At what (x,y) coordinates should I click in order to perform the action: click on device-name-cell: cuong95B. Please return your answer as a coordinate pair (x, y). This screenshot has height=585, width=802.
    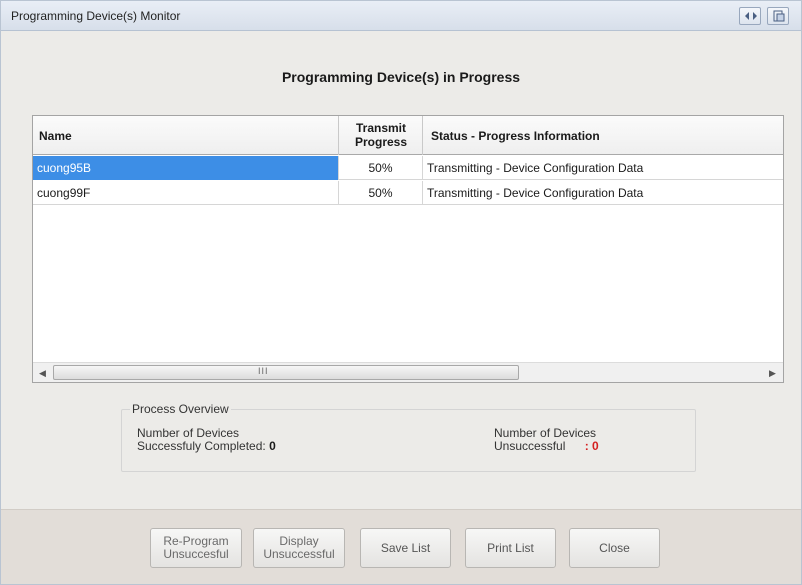
    Looking at the image, I should click on (186, 168).